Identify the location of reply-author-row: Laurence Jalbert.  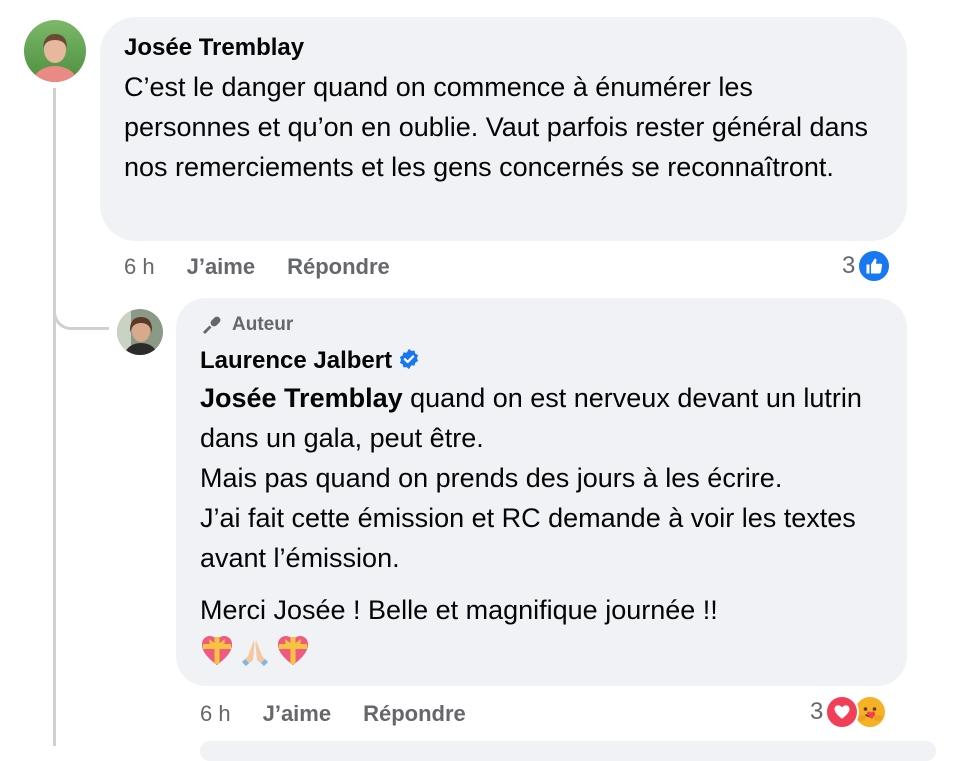
(541, 361).